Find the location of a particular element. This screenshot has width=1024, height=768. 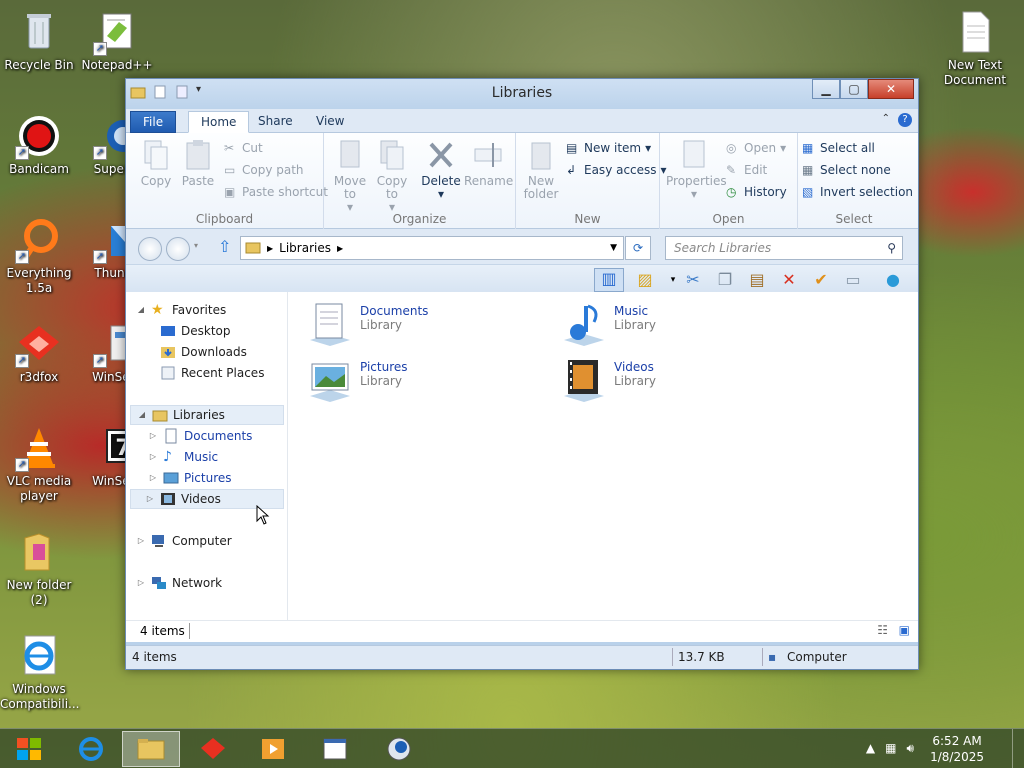

nav-downloads: Downloads is located at coordinates (203, 352).